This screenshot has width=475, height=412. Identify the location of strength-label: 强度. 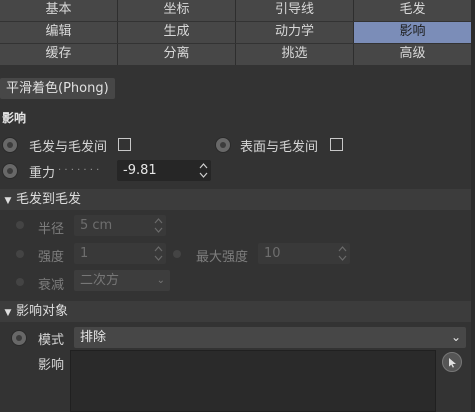
(51, 257).